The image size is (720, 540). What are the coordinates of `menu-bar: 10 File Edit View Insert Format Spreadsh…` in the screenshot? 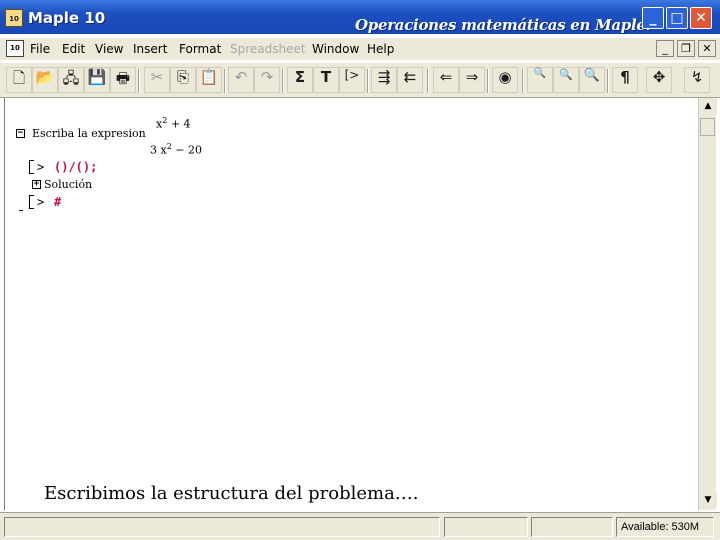 It's located at (360, 49).